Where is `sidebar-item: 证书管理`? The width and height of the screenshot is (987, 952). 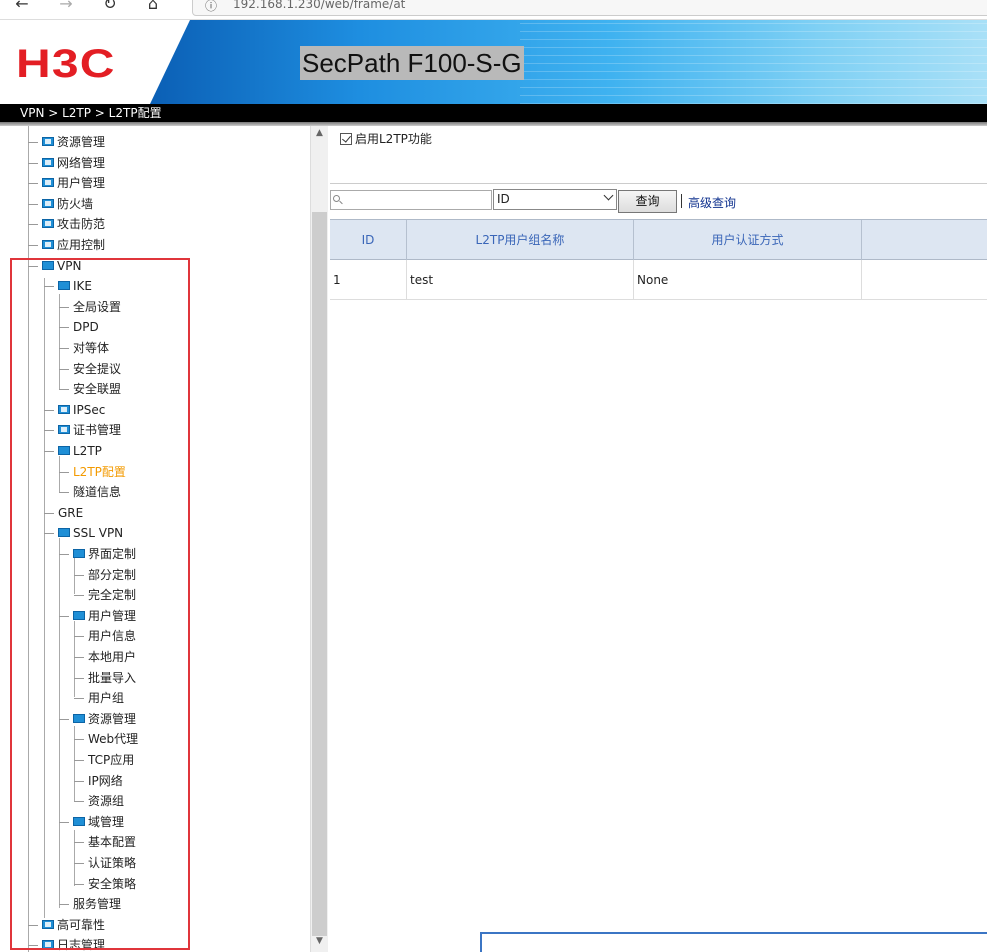 sidebar-item: 证书管理 is located at coordinates (82, 430).